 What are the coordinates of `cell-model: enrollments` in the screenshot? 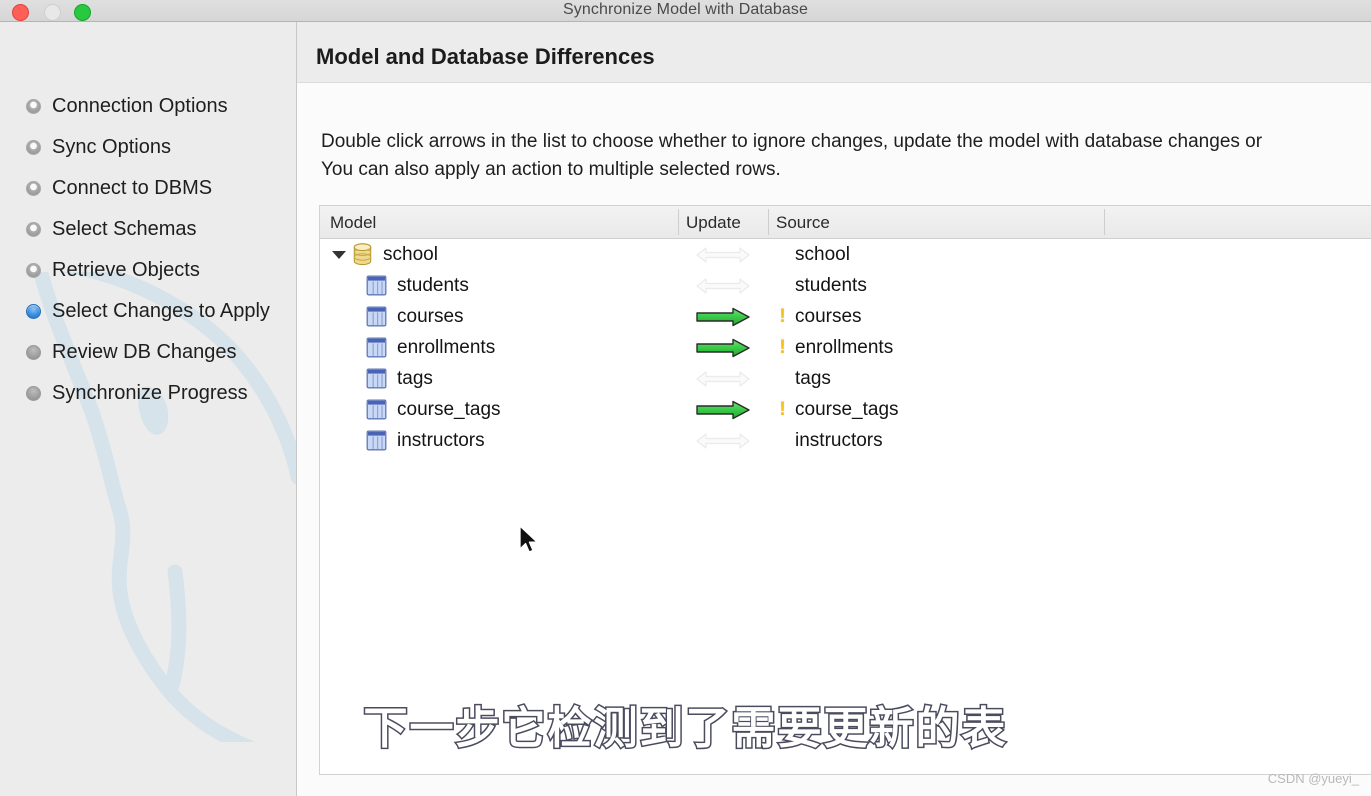 It's located at (407, 347).